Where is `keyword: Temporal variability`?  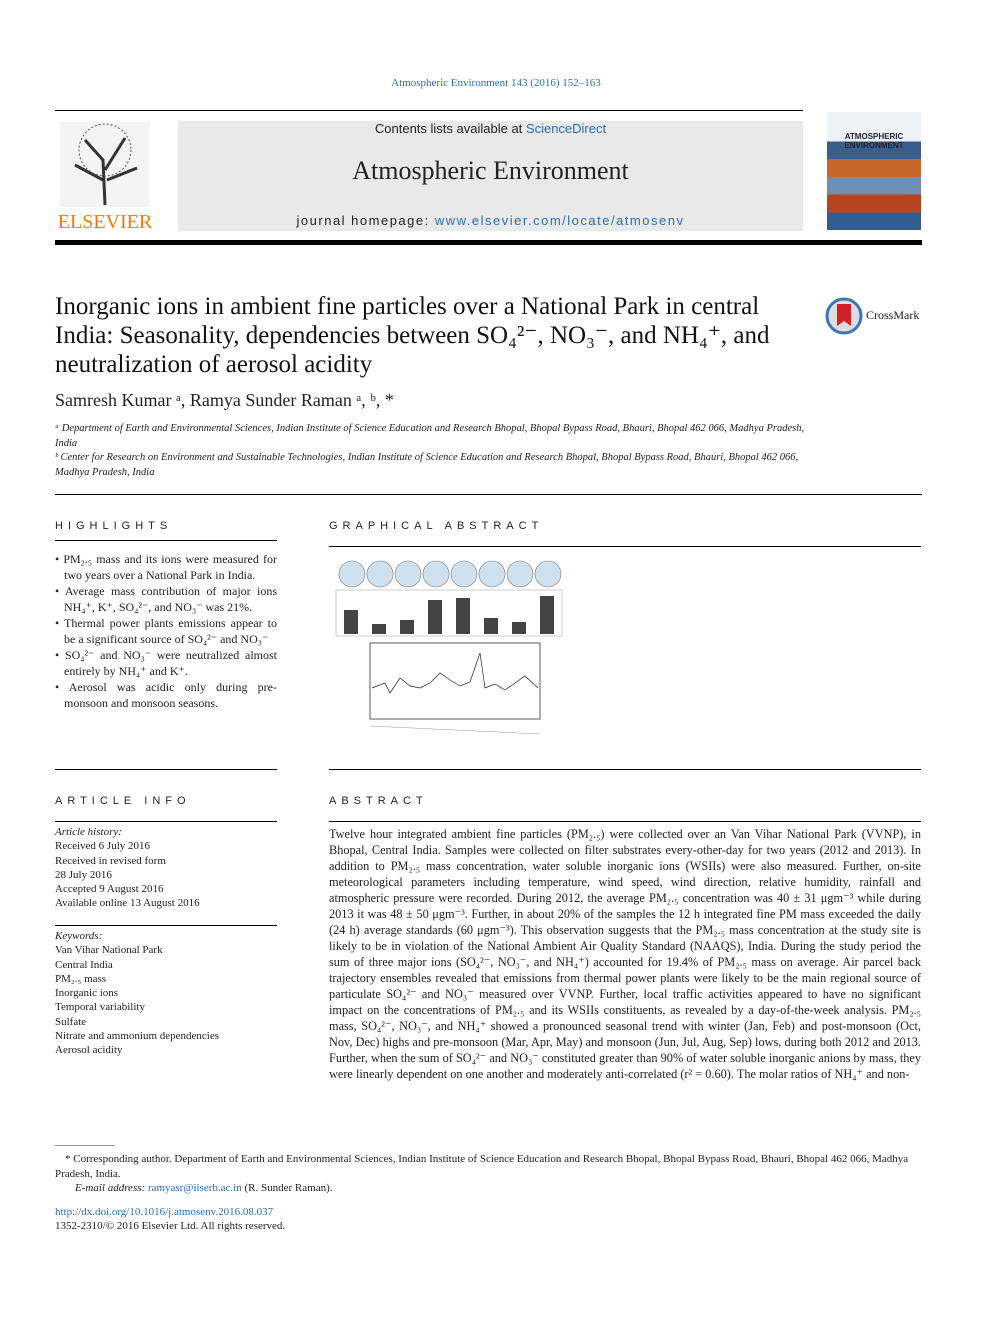 keyword: Temporal variability is located at coordinates (100, 1007).